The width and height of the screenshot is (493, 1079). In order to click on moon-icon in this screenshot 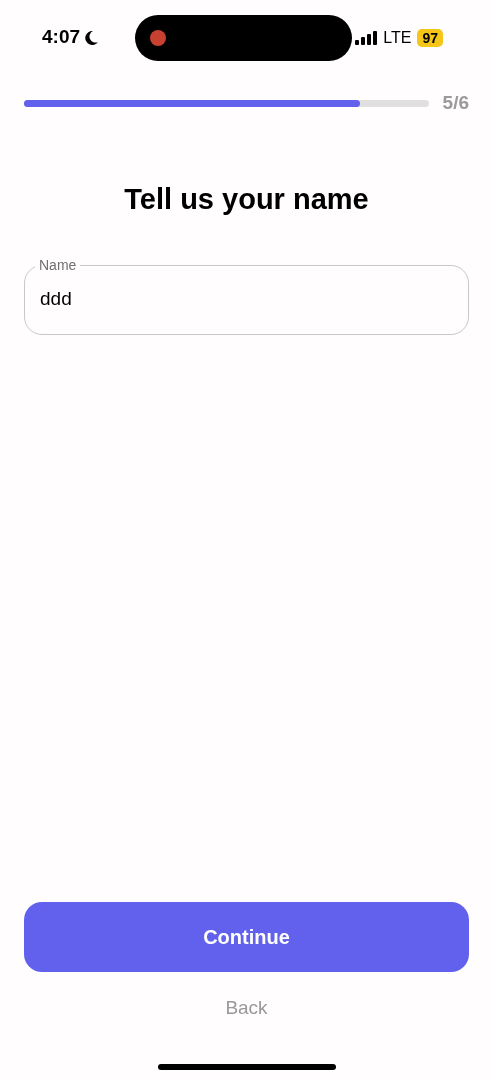, I will do `click(91, 37)`.